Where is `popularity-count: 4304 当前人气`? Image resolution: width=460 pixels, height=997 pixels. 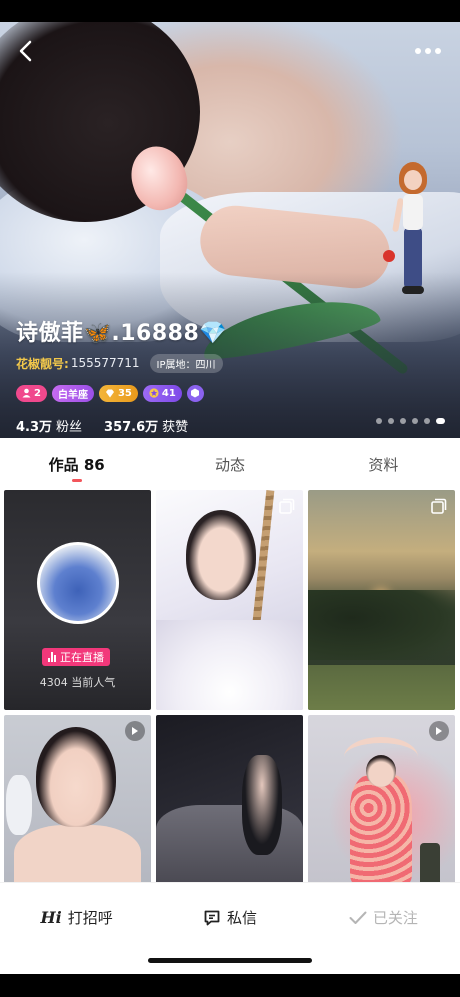 popularity-count: 4304 当前人气 is located at coordinates (77, 682).